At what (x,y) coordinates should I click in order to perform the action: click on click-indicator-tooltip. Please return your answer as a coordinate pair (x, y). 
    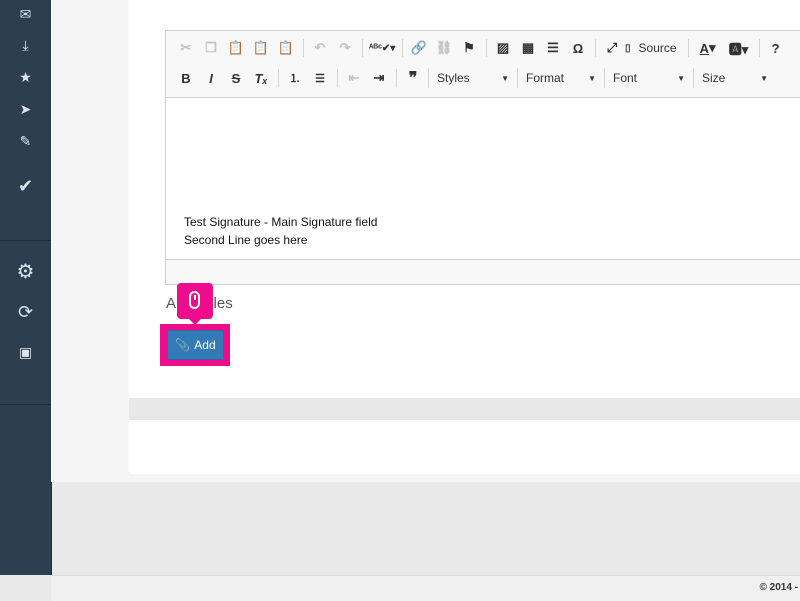
    Looking at the image, I should click on (195, 304).